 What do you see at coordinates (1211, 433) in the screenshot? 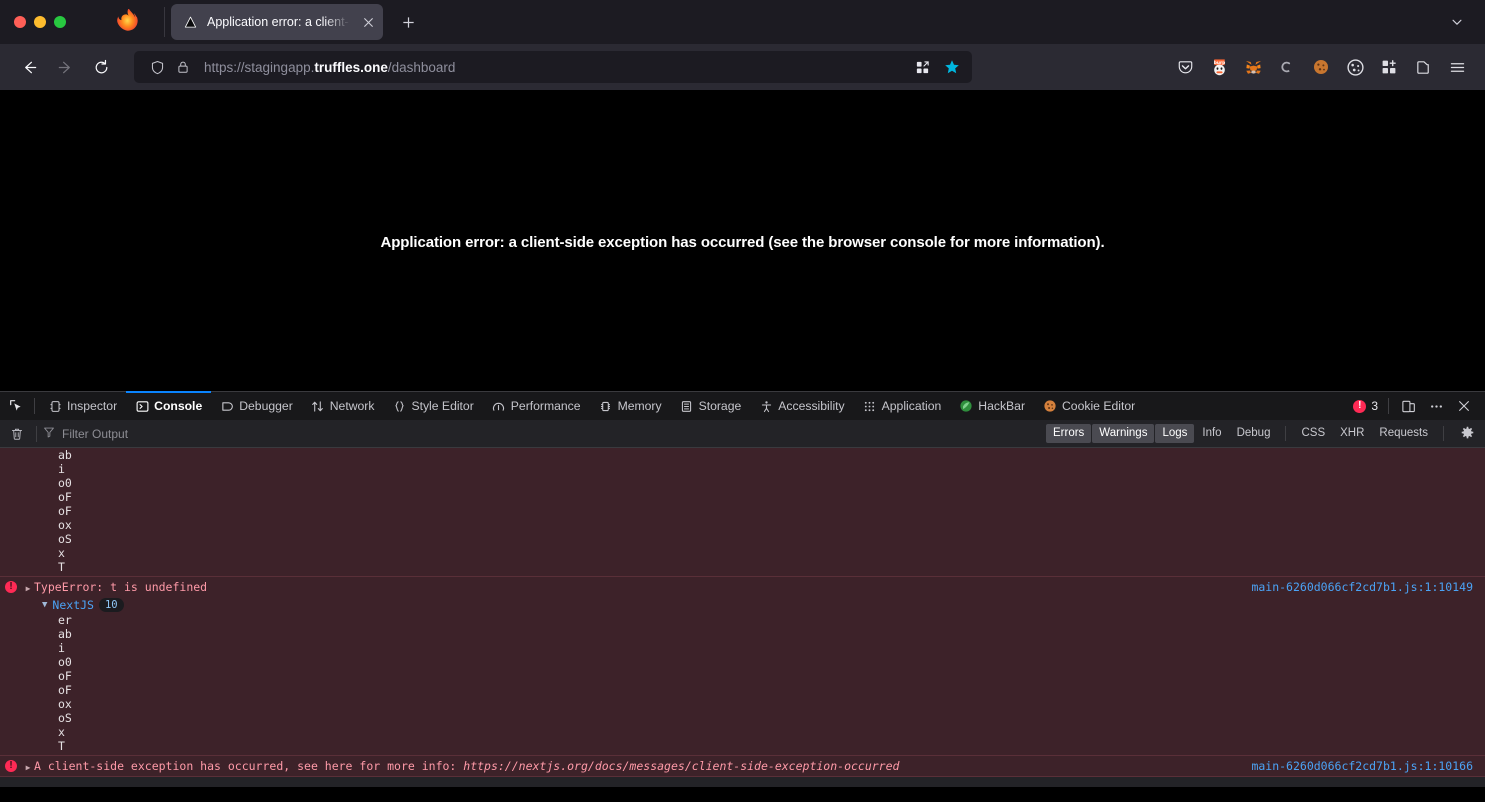
I see `filter-button-info: Info` at bounding box center [1211, 433].